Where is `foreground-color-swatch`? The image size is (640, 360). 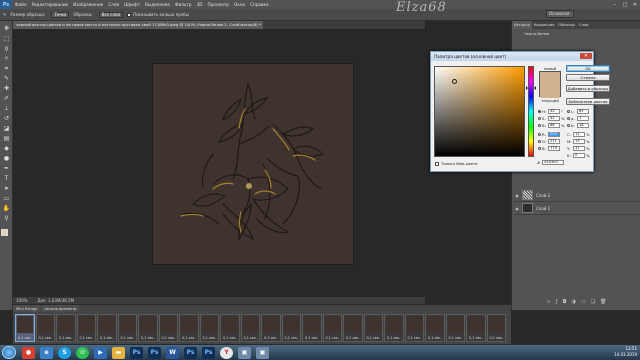
foreground-color-swatch is located at coordinates (4, 232).